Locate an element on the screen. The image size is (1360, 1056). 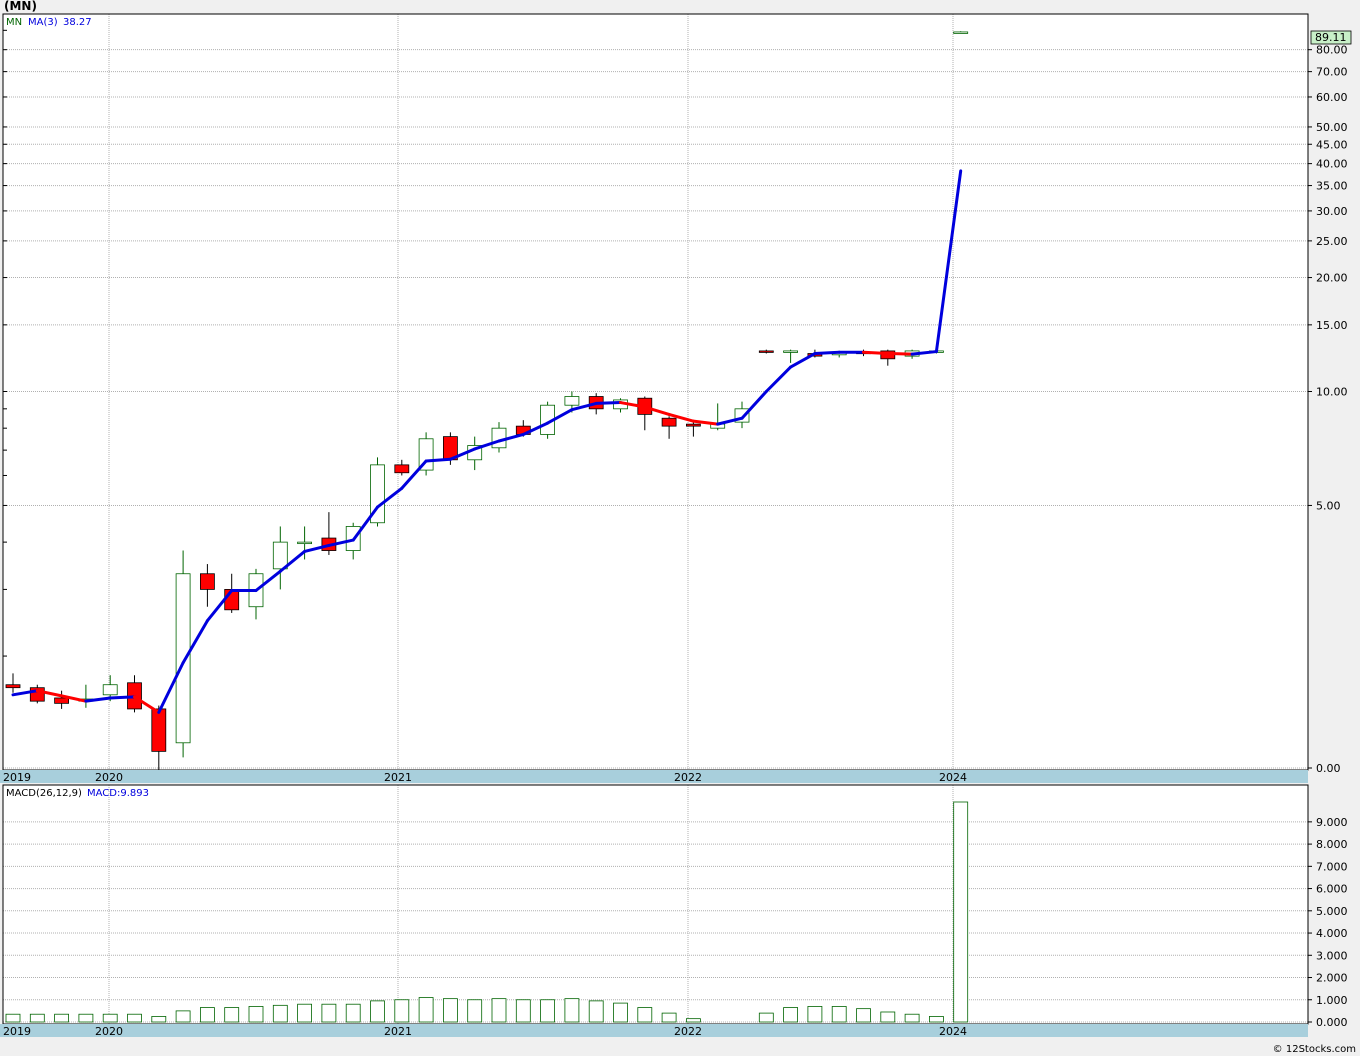
macd-tick-label: 2.000 is located at coordinates (1332, 978).